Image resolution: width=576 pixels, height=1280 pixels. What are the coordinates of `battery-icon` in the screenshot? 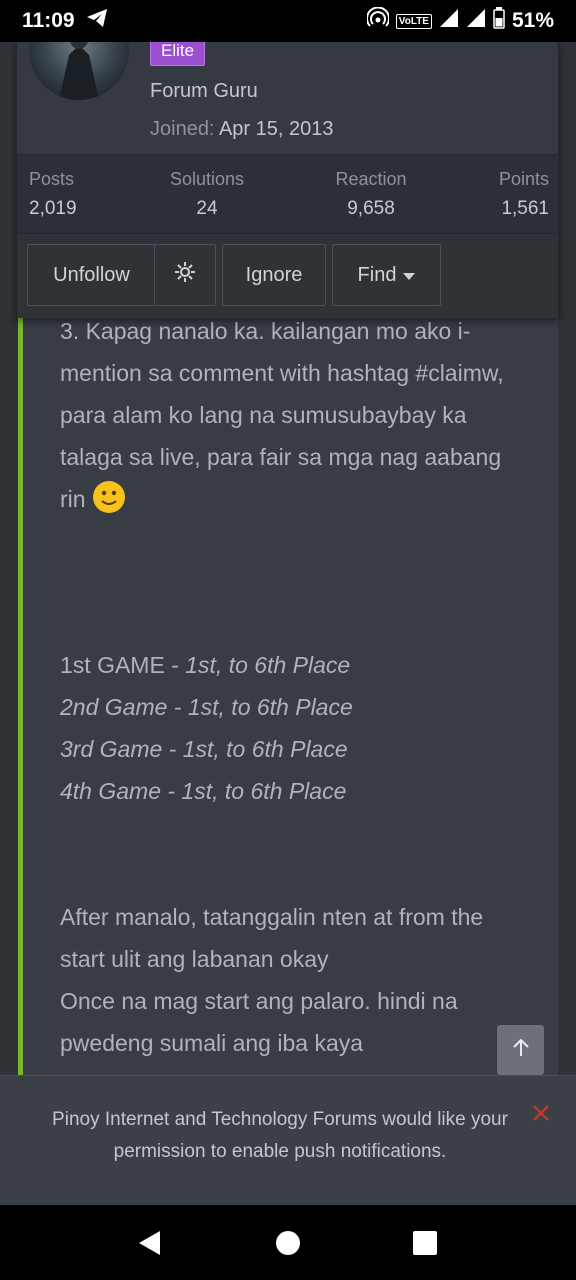 It's located at (499, 21).